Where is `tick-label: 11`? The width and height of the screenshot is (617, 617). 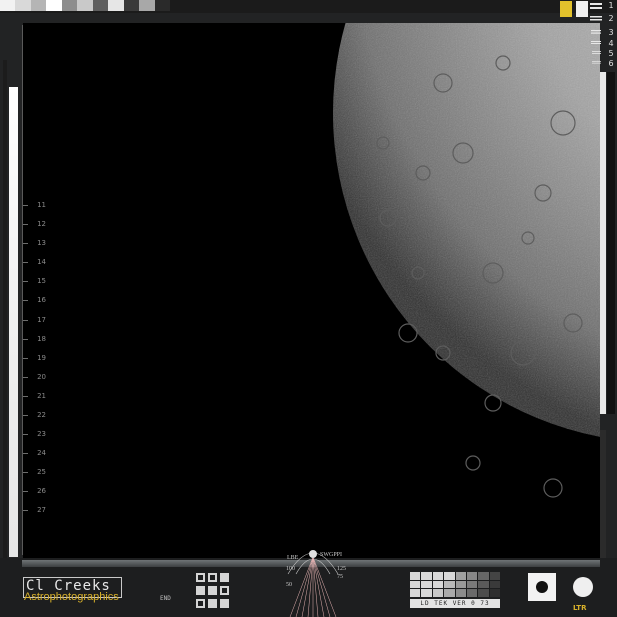 tick-label: 11 is located at coordinates (41, 205).